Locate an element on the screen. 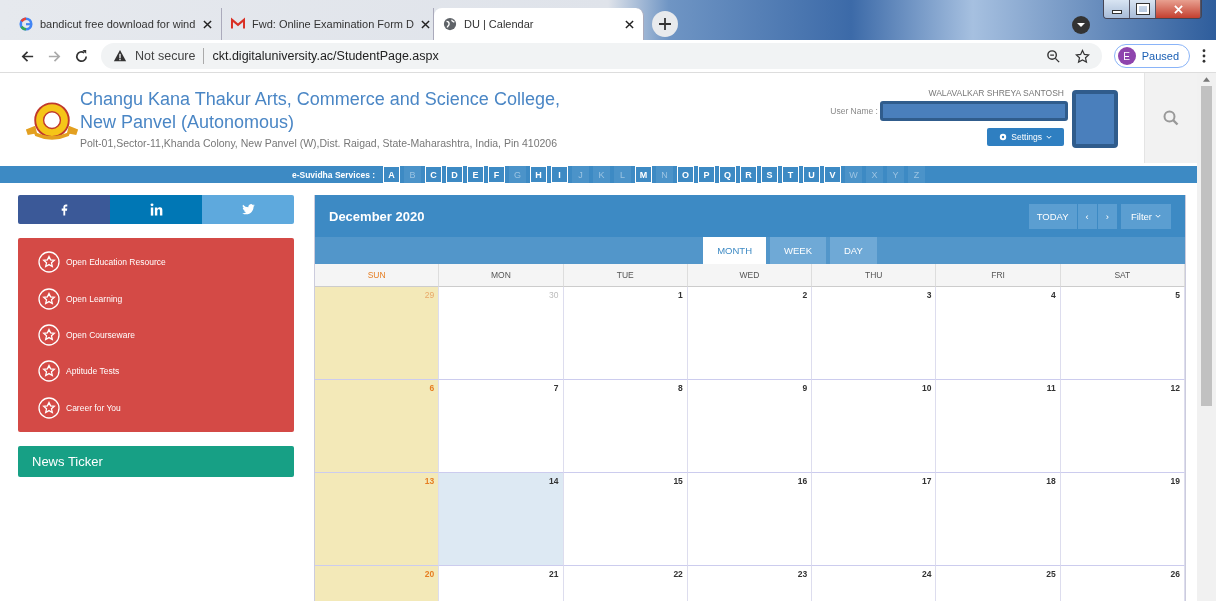  resource-link: Open Courseware is located at coordinates (166, 335).